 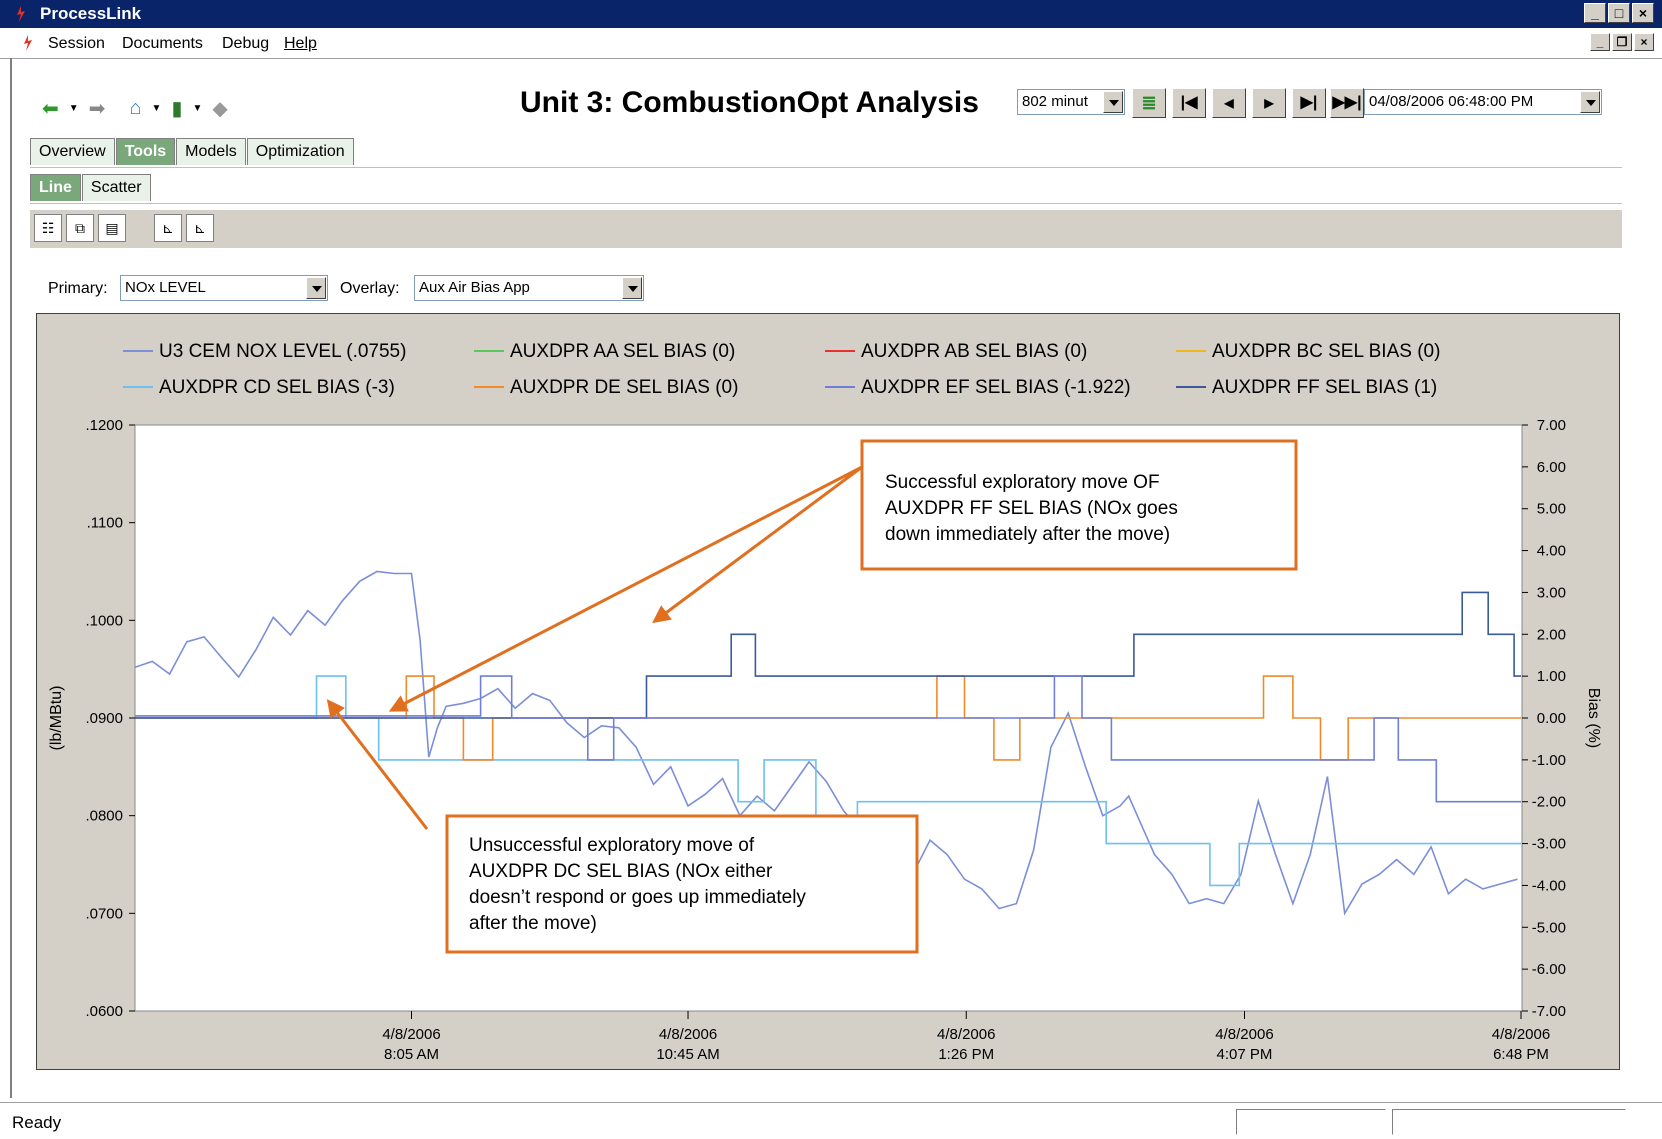 I want to click on last-button: ▶▶|, so click(x=1347, y=103).